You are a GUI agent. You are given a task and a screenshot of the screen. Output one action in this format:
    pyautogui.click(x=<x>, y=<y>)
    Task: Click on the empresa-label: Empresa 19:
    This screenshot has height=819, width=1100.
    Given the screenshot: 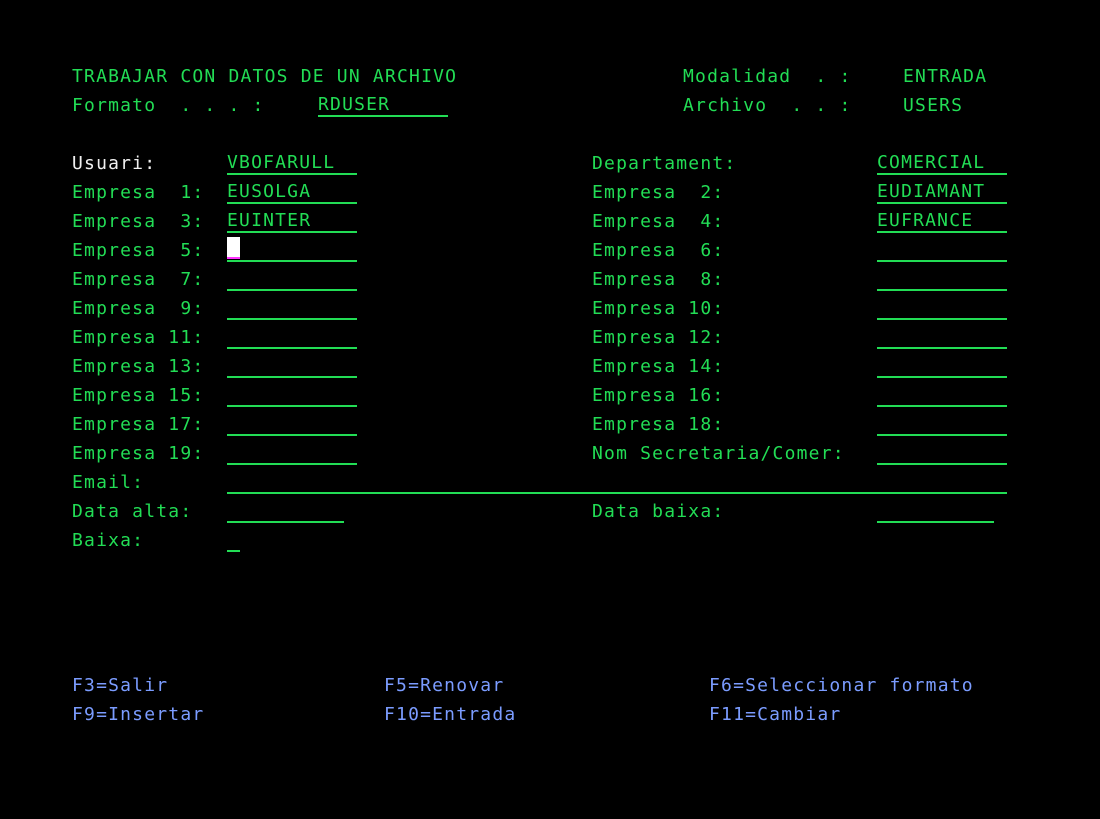 What is the action you would take?
    pyautogui.click(x=138, y=453)
    